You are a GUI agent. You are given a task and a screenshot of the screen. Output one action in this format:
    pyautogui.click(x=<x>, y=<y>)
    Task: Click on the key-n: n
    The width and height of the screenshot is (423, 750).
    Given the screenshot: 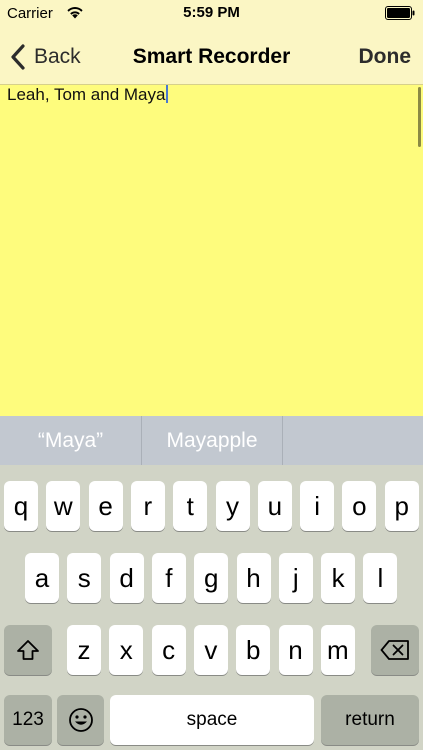 What is the action you would take?
    pyautogui.click(x=295, y=650)
    